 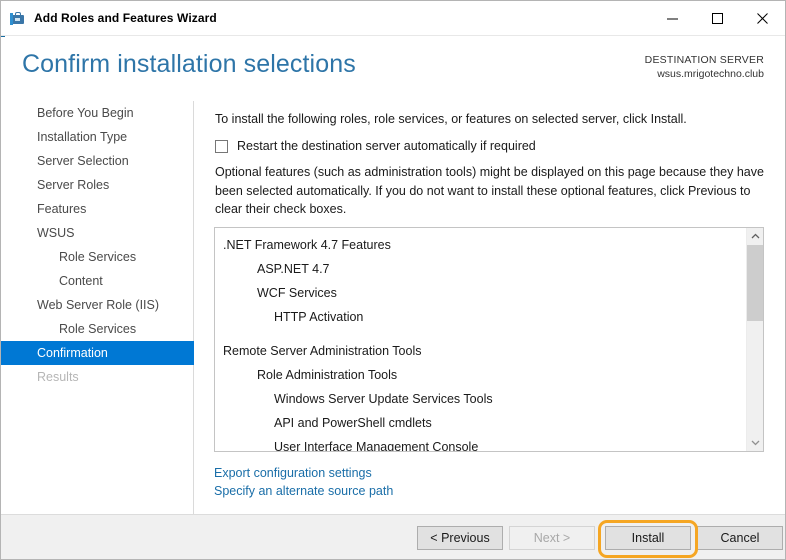 What do you see at coordinates (307, 245) in the screenshot?
I see `list-item: .NET Framework 4.7 Features` at bounding box center [307, 245].